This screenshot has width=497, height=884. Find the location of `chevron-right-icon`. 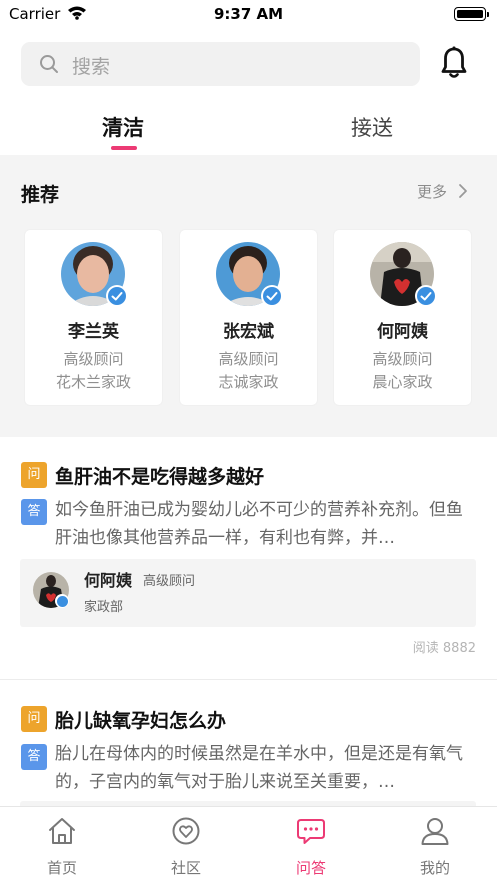

chevron-right-icon is located at coordinates (463, 193).